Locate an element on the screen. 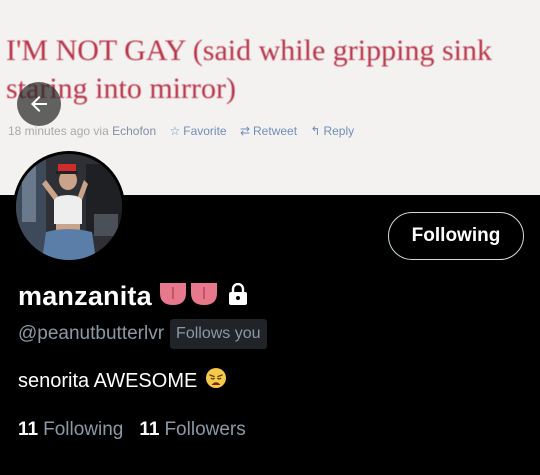 This screenshot has width=540, height=475. banner-reply: ↰ Reply is located at coordinates (332, 131).